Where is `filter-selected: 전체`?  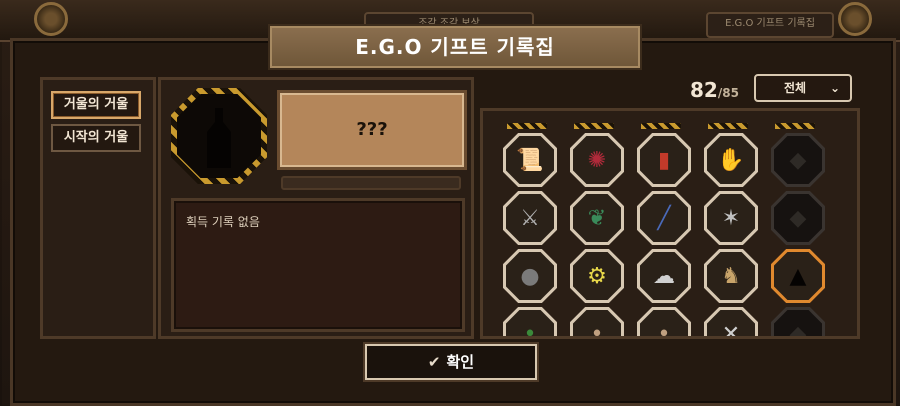 filter-selected: 전체 is located at coordinates (795, 88).